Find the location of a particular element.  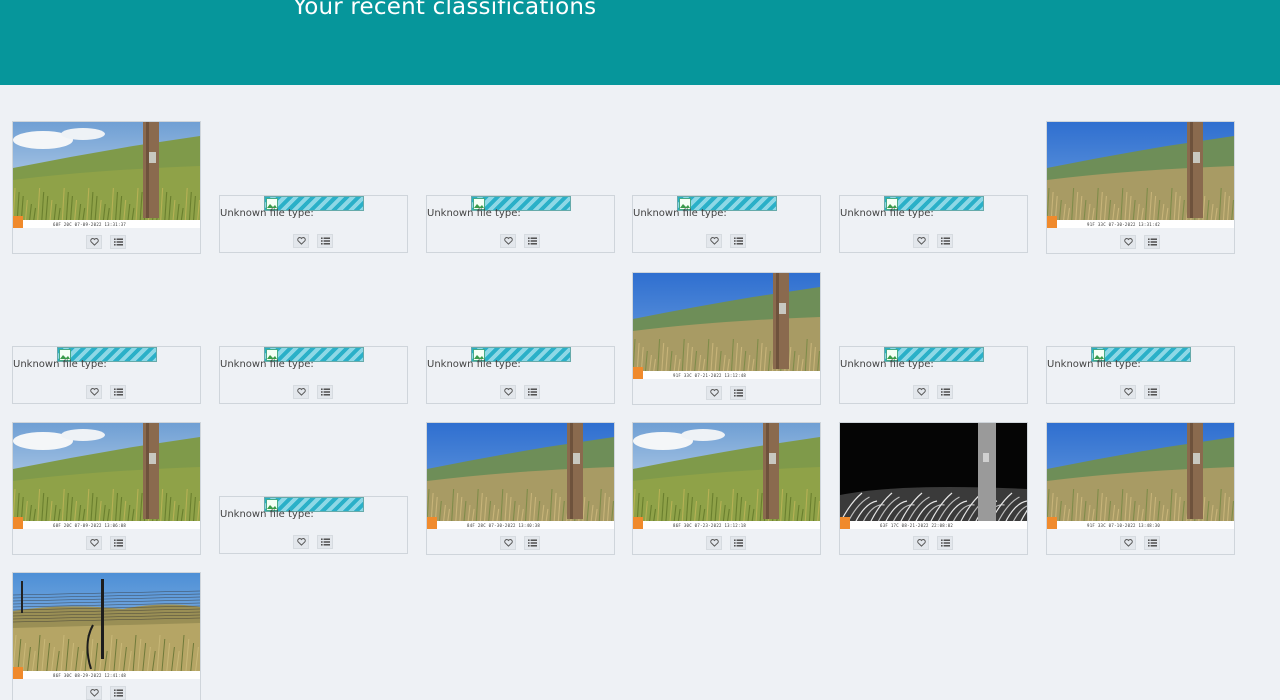

classification-card: 91F 33C 07-10-2022 13:48:30 is located at coordinates (1140, 488).